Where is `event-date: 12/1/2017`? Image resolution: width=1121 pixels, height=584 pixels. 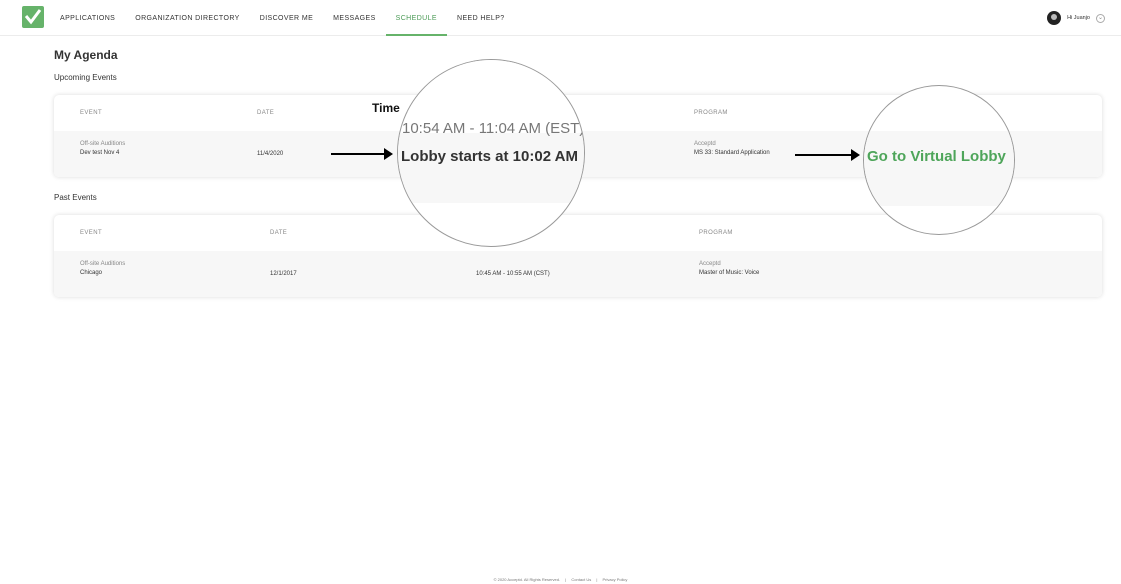 event-date: 12/1/2017 is located at coordinates (283, 274).